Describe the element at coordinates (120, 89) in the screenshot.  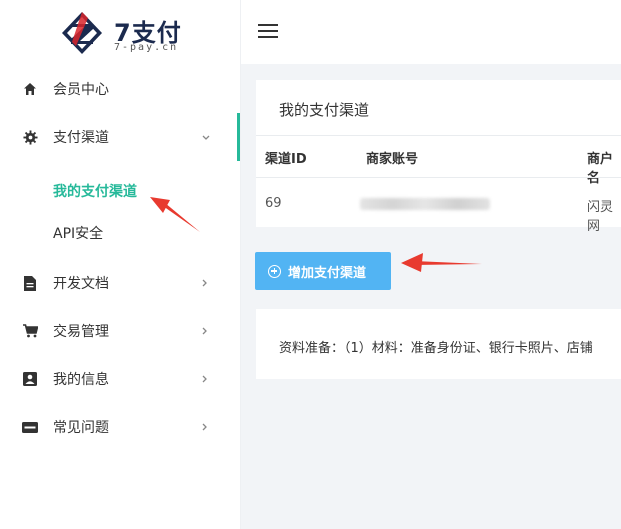
I see `sidebar-item-member-center: 会员中心` at that location.